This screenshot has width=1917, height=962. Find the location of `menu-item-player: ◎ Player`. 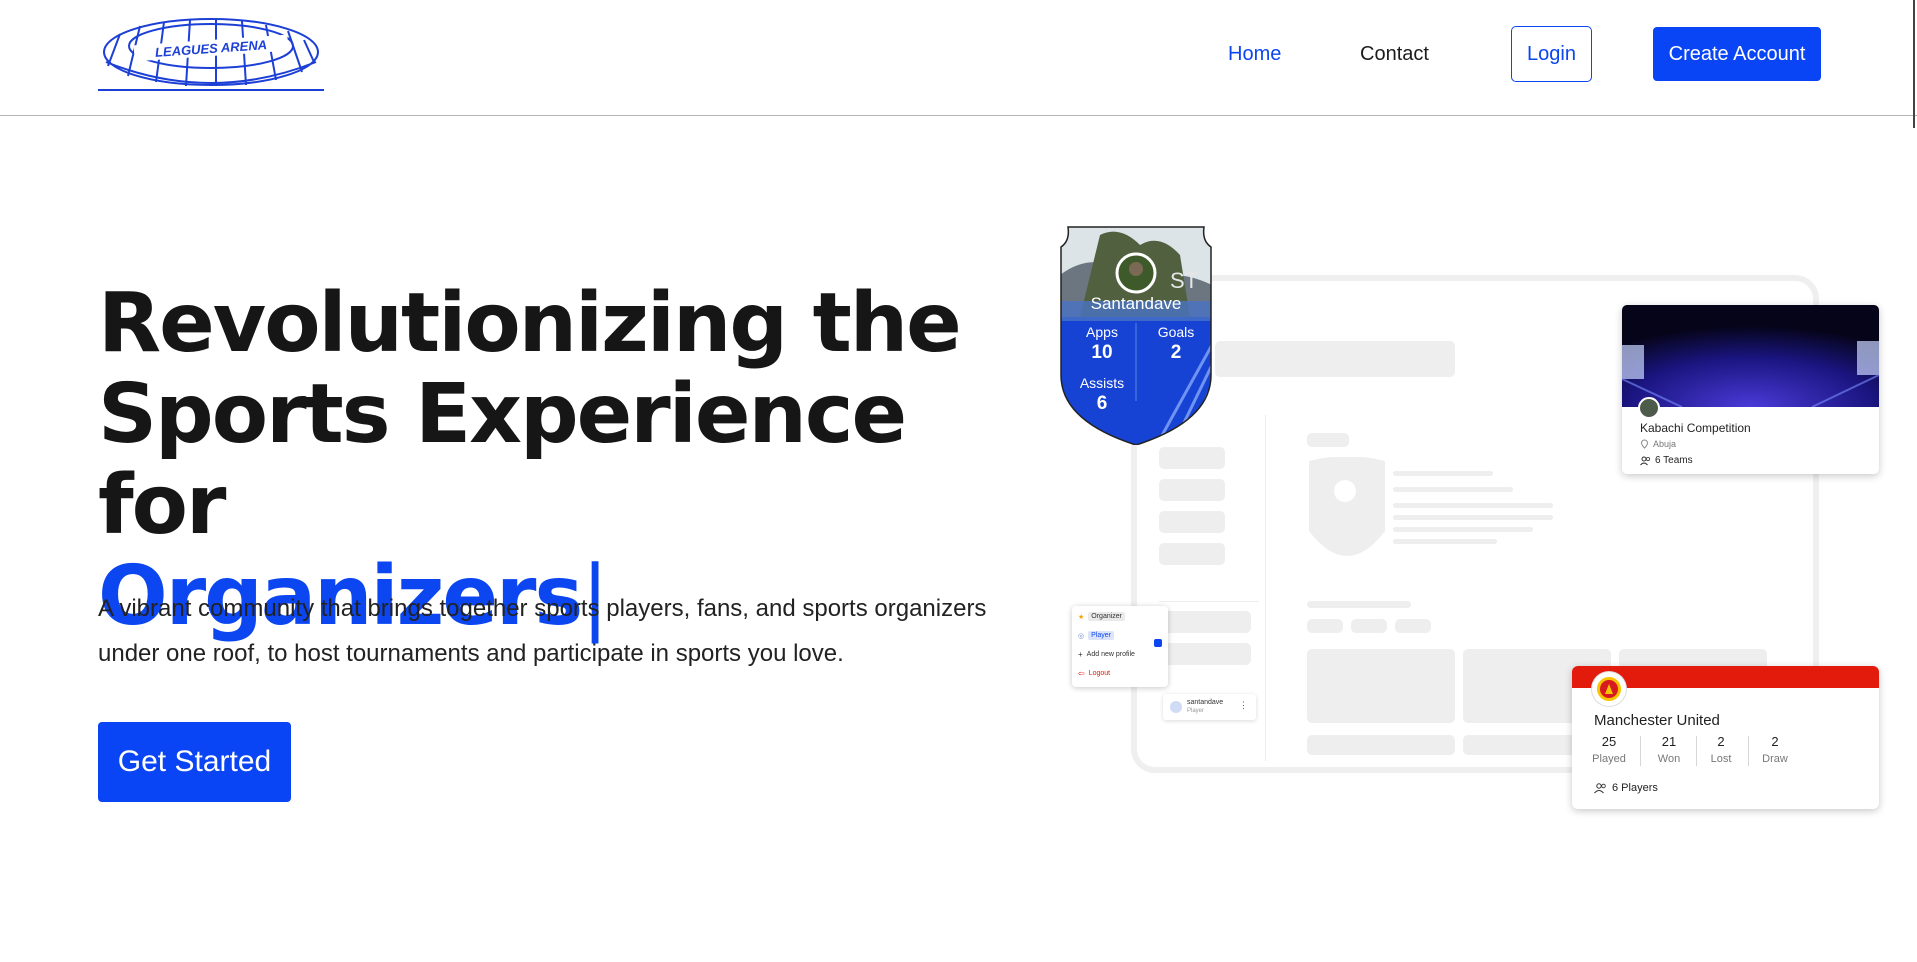

menu-item-player: ◎ Player is located at coordinates (1096, 635).